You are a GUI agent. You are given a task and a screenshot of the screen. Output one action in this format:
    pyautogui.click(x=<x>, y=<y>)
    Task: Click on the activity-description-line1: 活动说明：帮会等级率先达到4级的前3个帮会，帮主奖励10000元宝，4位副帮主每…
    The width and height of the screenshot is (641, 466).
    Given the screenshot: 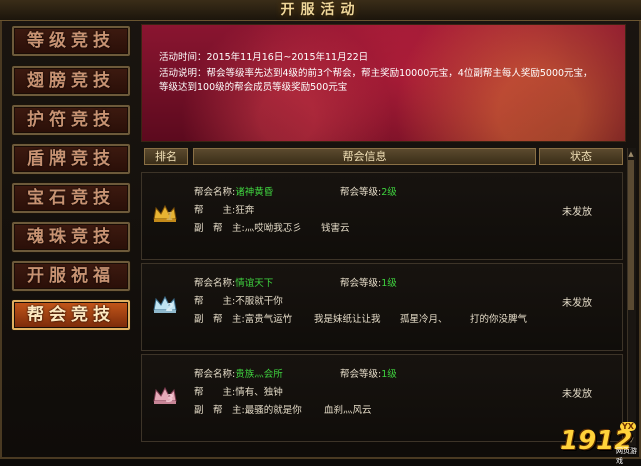 What is the action you would take?
    pyautogui.click(x=376, y=73)
    